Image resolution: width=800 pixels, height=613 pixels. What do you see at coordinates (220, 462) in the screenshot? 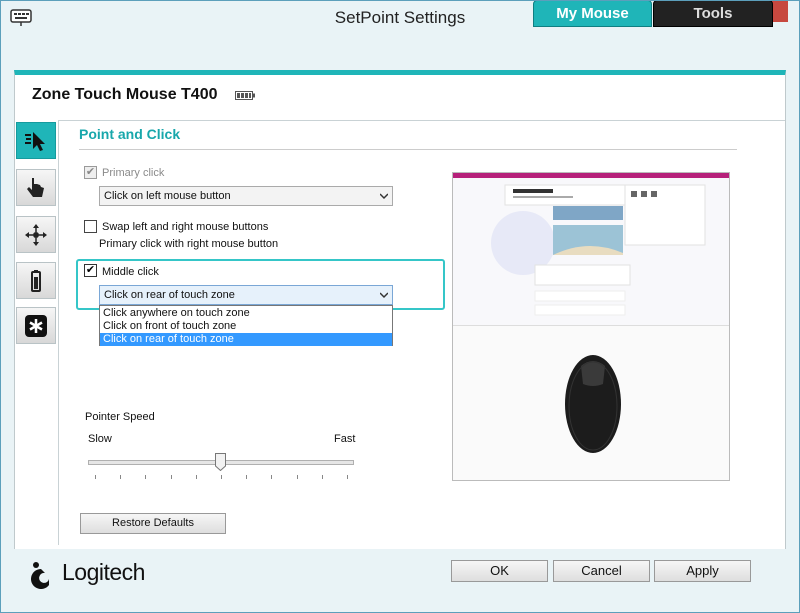
I see `pointer-speed-slider-thumb` at bounding box center [220, 462].